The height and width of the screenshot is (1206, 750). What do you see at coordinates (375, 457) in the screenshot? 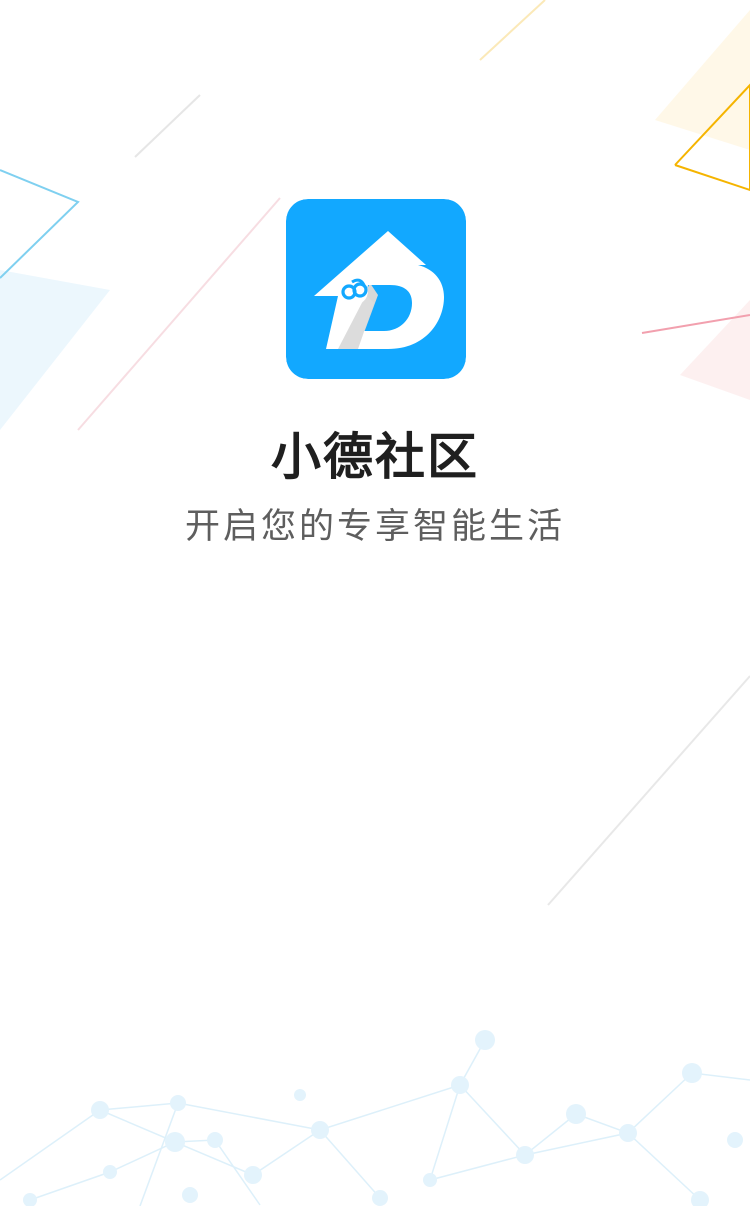
I see `app-name: 小德社区` at bounding box center [375, 457].